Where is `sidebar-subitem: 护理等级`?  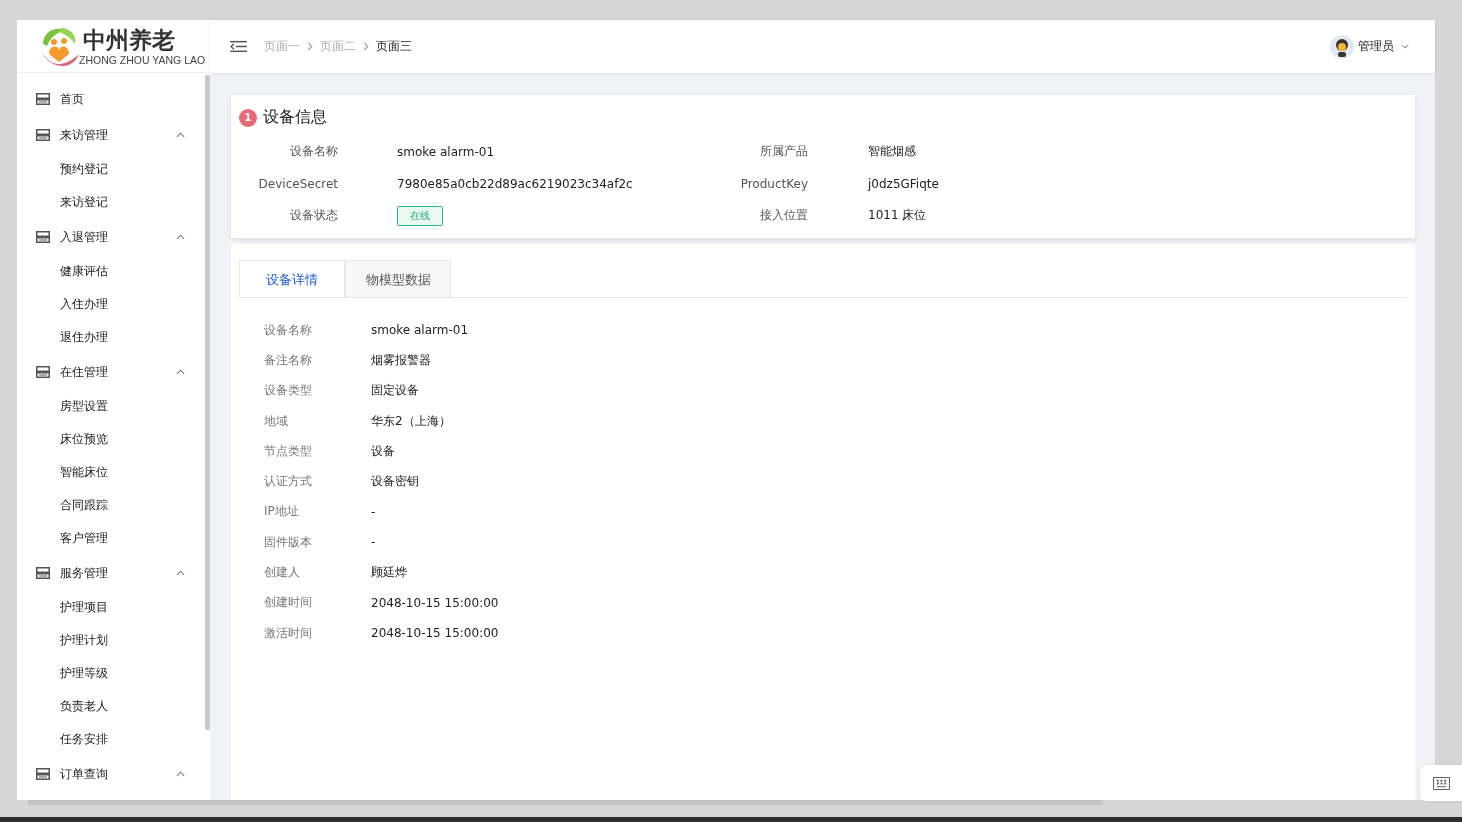
sidebar-subitem: 护理等级 is located at coordinates (62, 673).